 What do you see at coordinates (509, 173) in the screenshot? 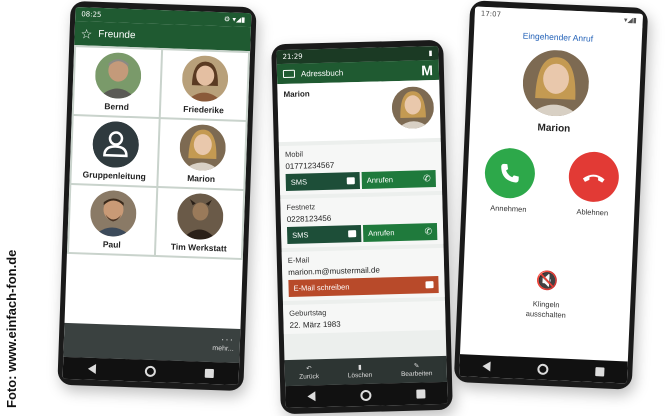
I see `accept-call-button` at bounding box center [509, 173].